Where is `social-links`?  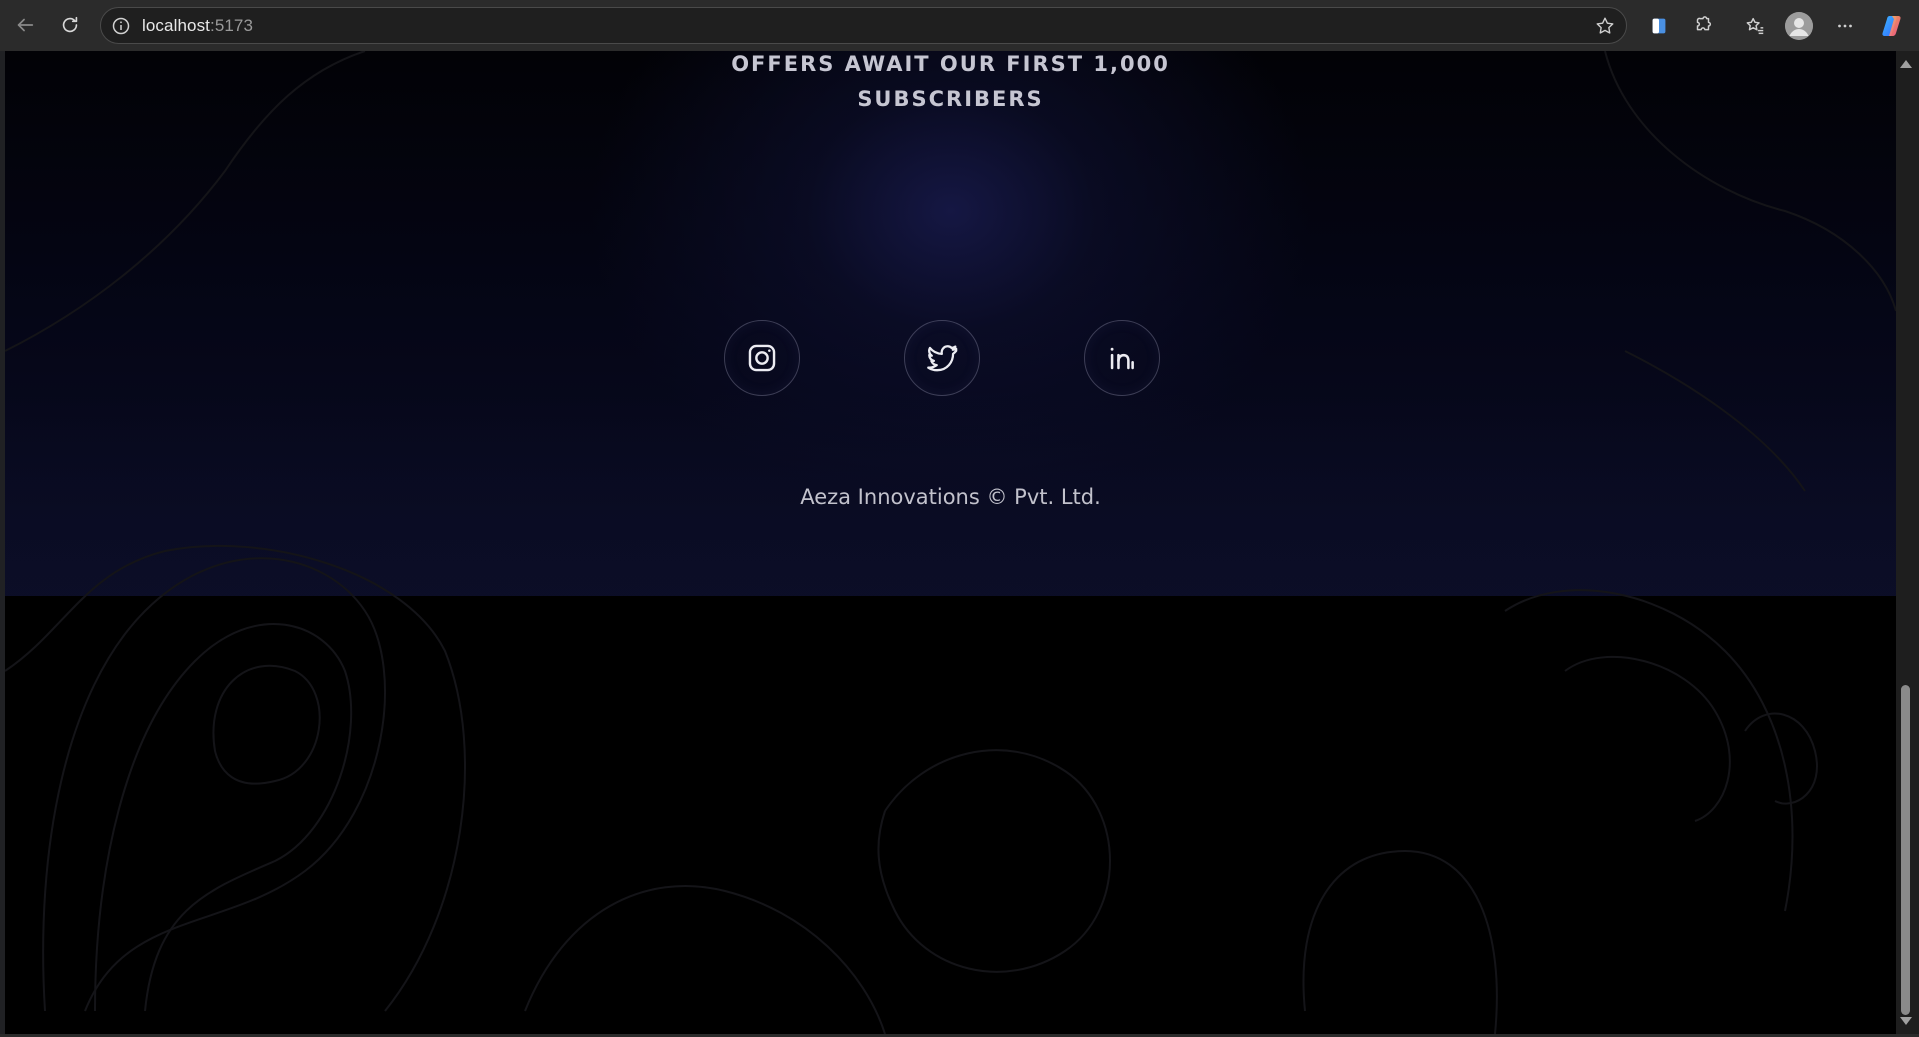 social-links is located at coordinates (950, 360).